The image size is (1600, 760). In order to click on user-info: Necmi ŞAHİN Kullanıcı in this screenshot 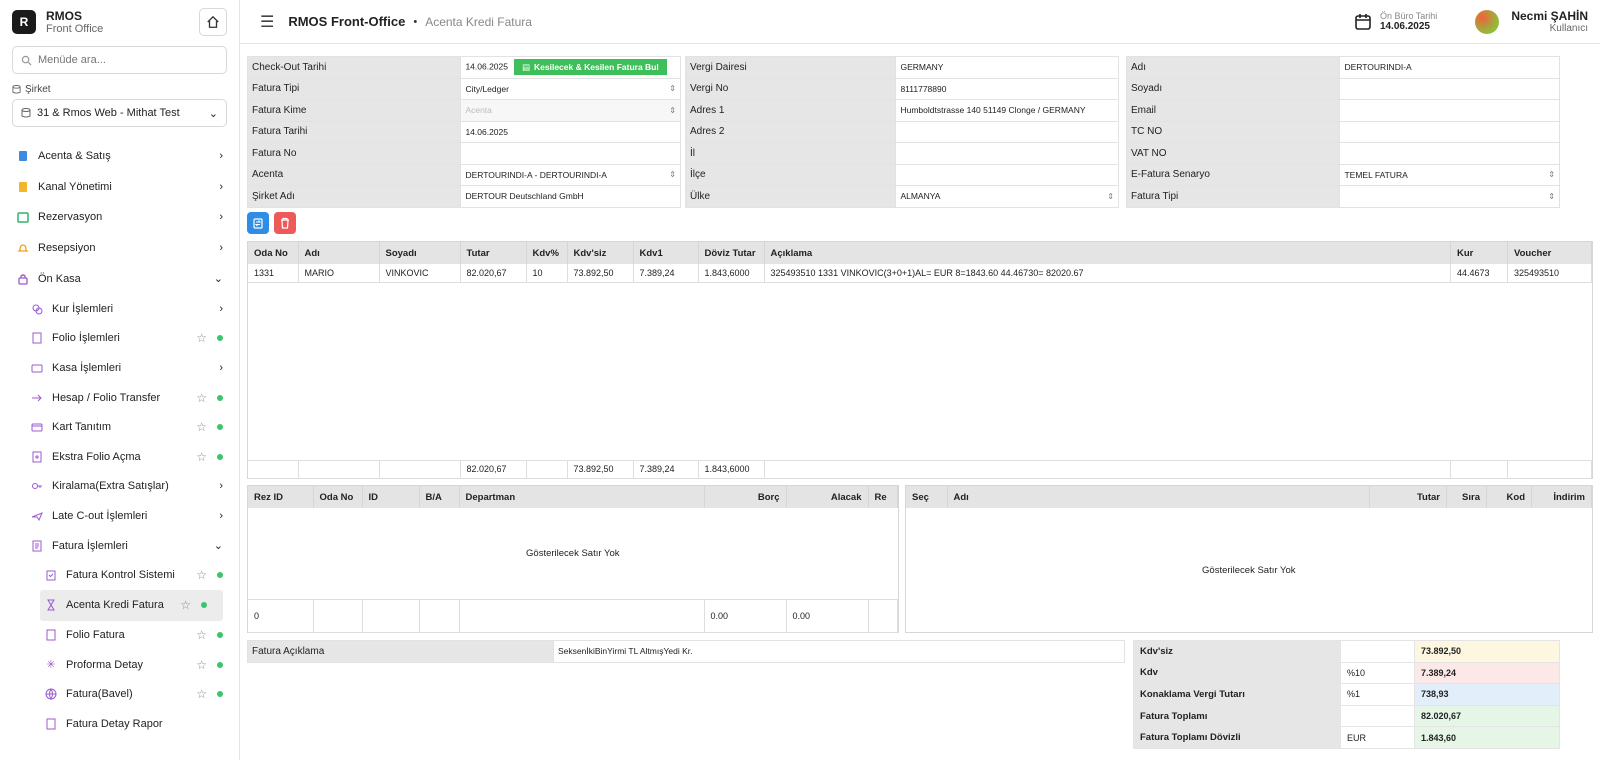, I will do `click(1549, 21)`.